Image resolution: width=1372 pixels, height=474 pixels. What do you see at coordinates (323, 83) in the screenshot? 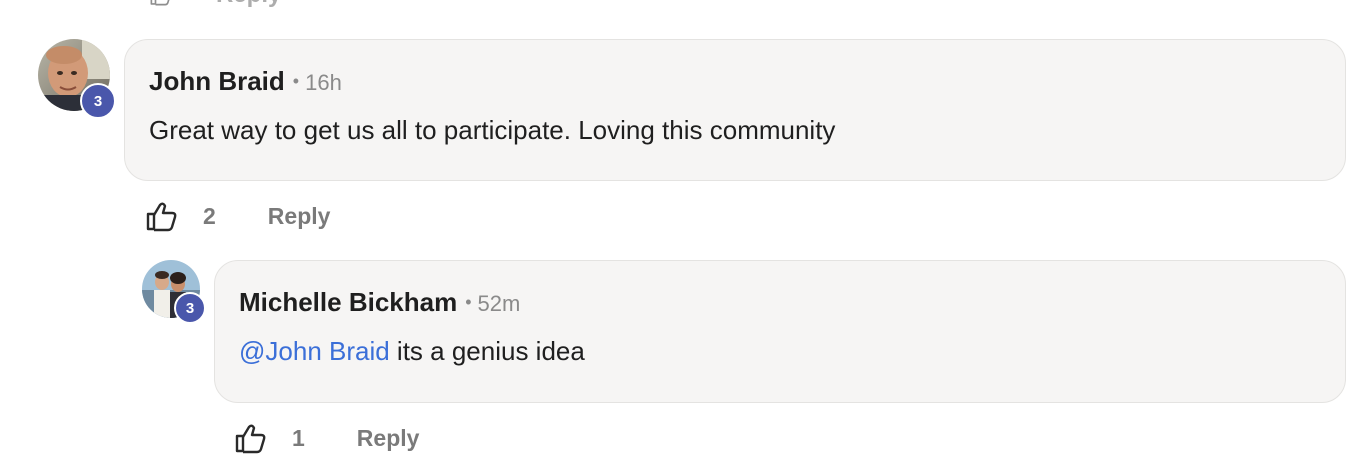
I see `timestamp: 16h` at bounding box center [323, 83].